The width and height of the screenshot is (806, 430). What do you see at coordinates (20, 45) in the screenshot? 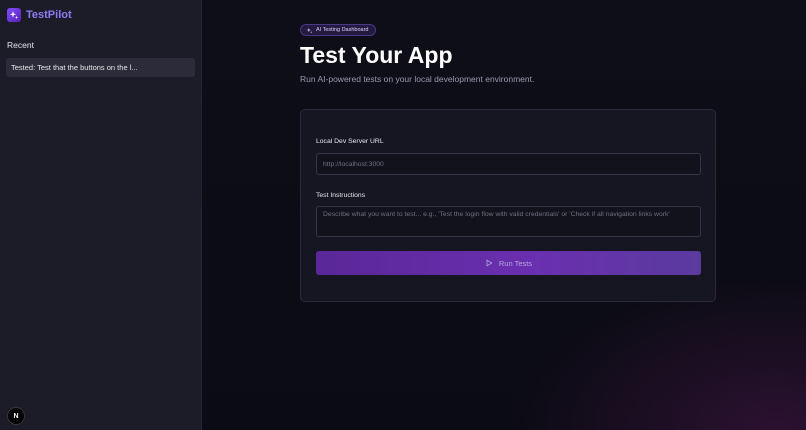
I see `recent-heading: Recent` at bounding box center [20, 45].